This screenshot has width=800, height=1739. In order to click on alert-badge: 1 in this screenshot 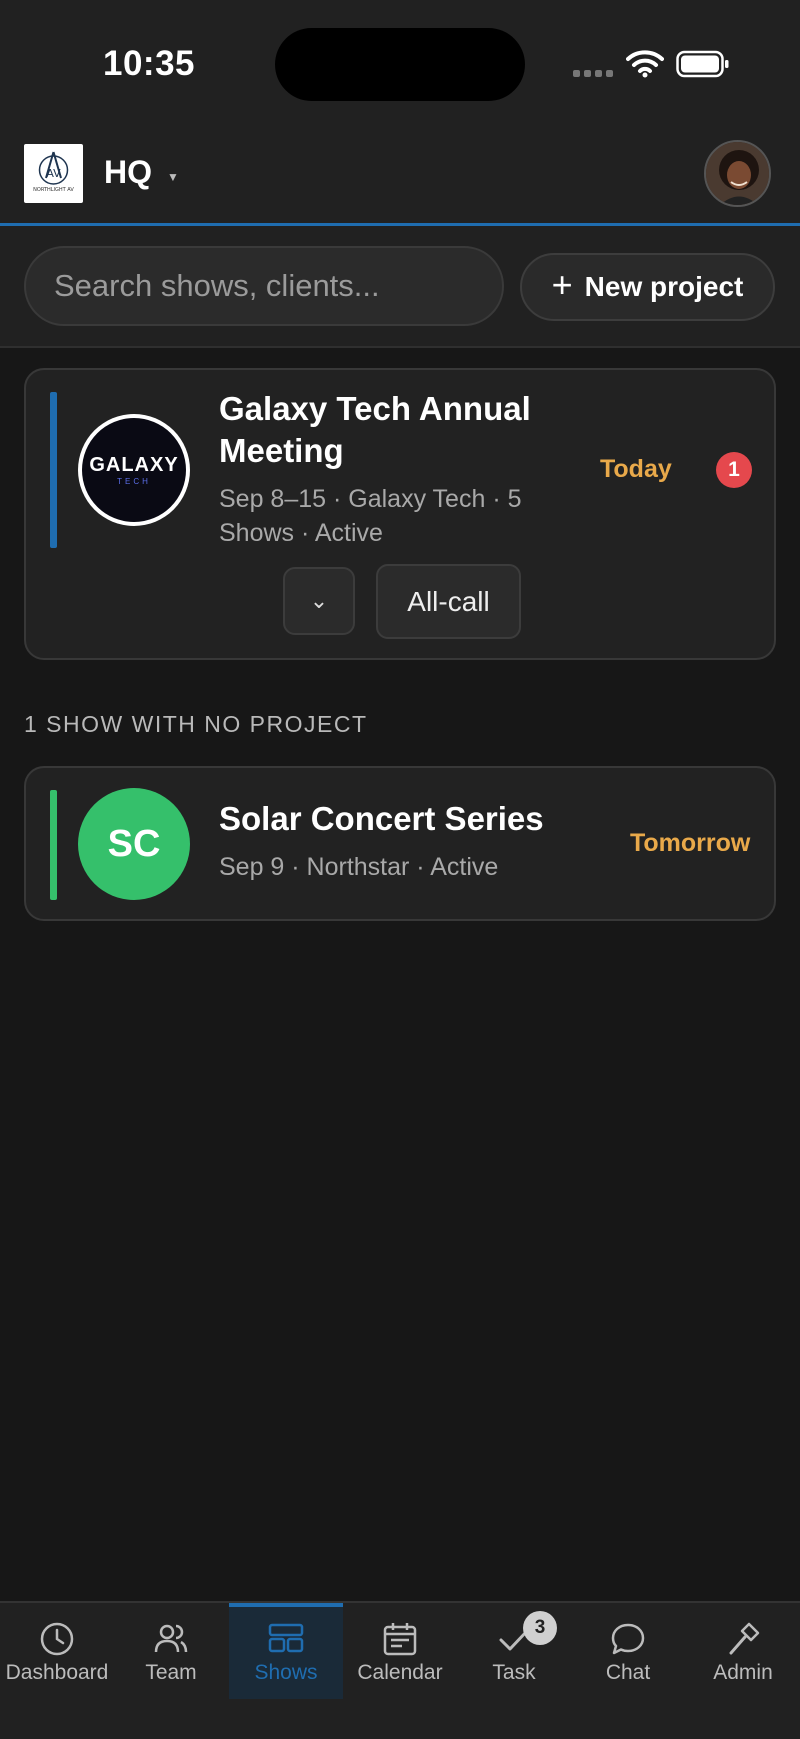, I will do `click(734, 470)`.